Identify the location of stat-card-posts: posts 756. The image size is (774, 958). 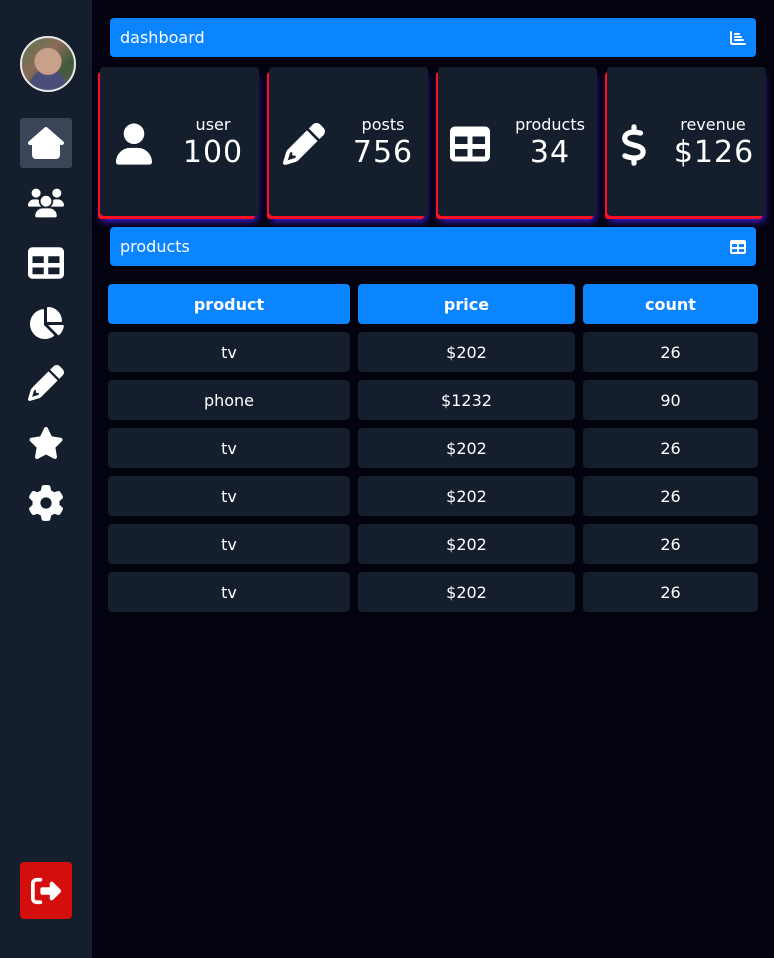
(348, 141).